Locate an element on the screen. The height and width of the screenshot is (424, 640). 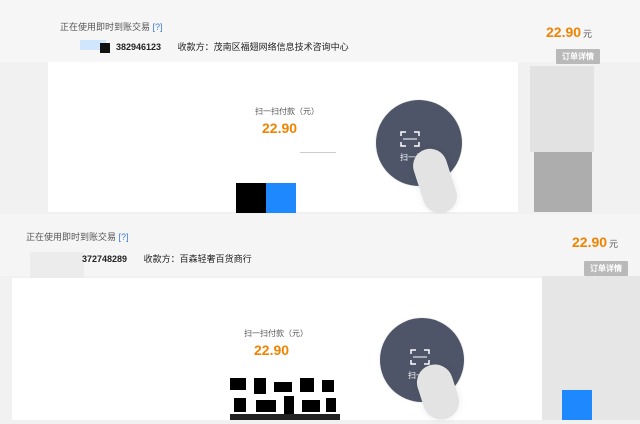
payee-name: 收款方：茂南区福翅网络信息技术咨询中心 is located at coordinates (263, 47).